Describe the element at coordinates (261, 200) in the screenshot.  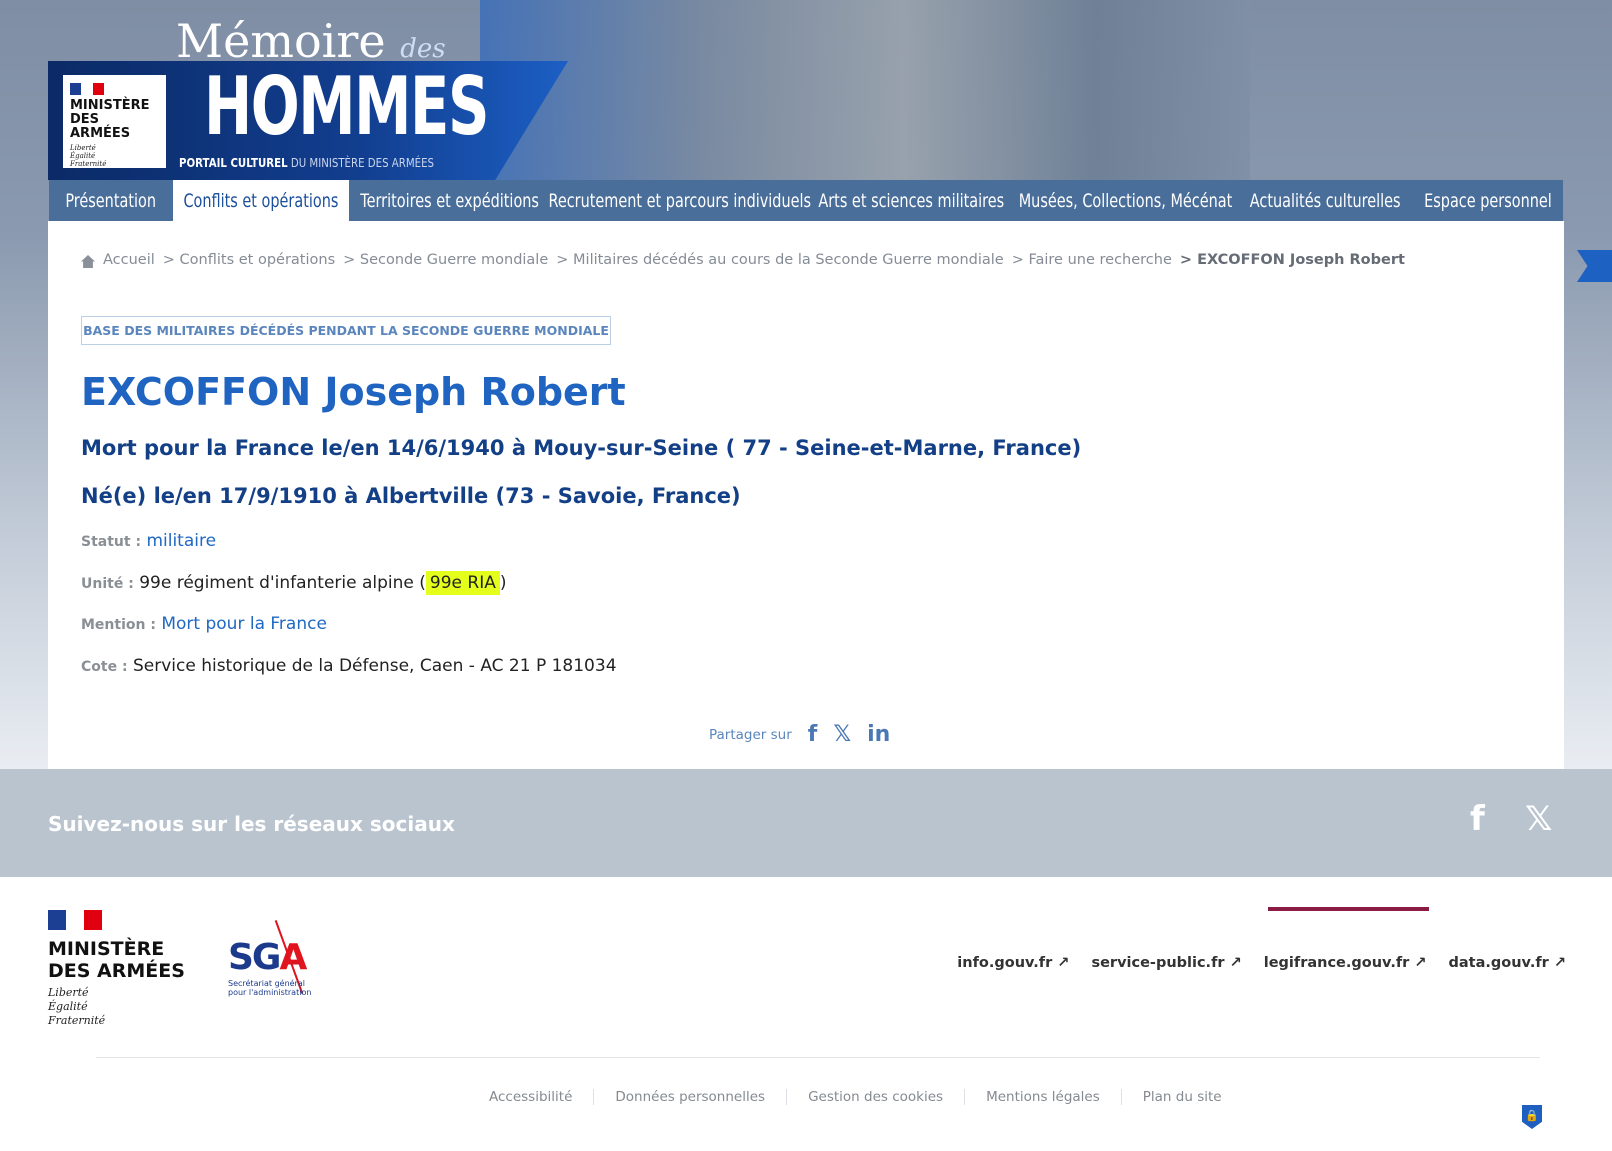
I see `nav-conflits: Conflits et opérations` at that location.